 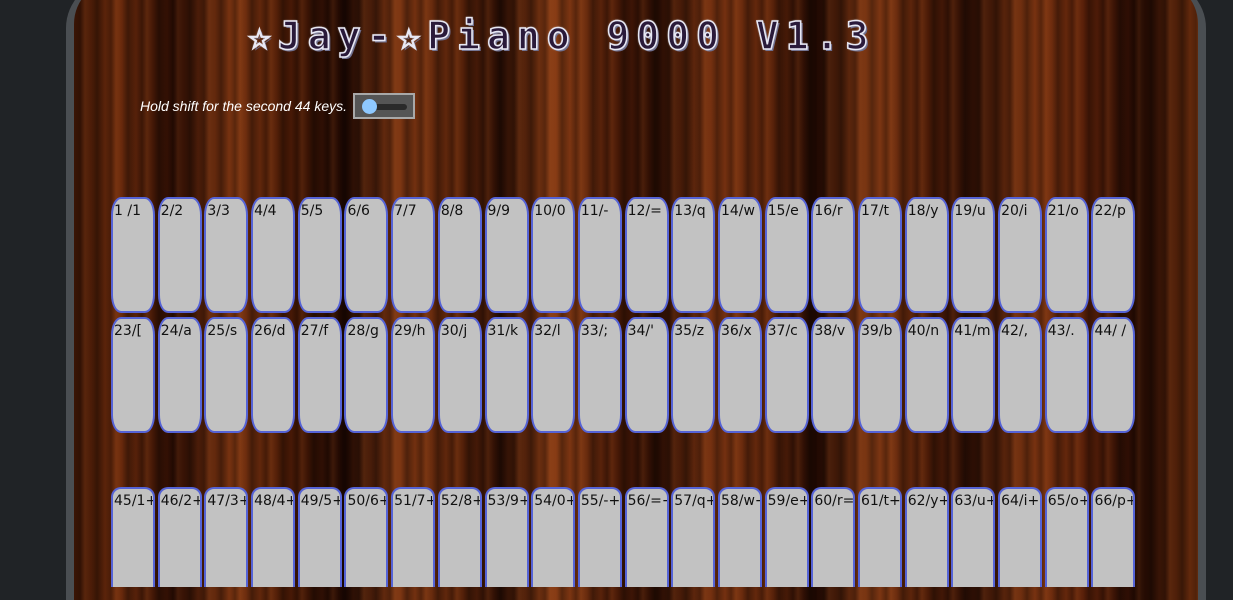 I want to click on piano-key: 3/3, so click(x=226, y=255).